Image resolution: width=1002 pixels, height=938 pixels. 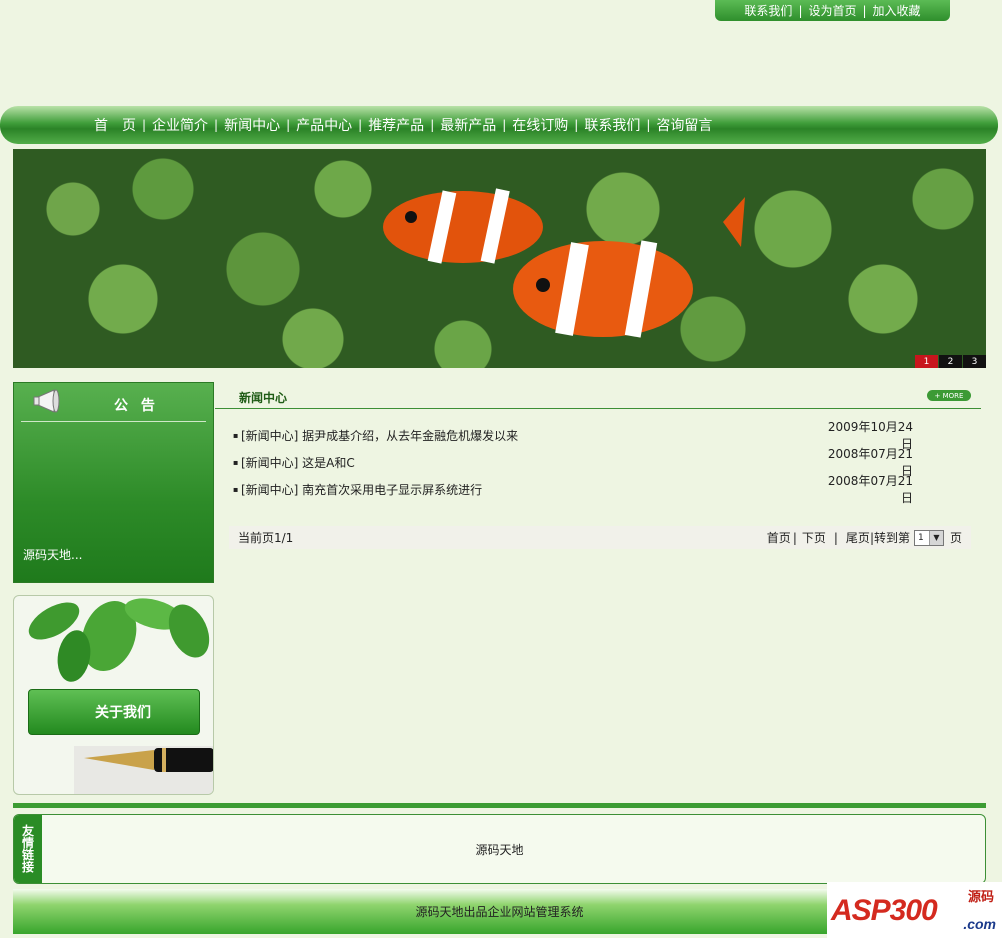 I want to click on about-panel: 关于我们, so click(x=113, y=695).